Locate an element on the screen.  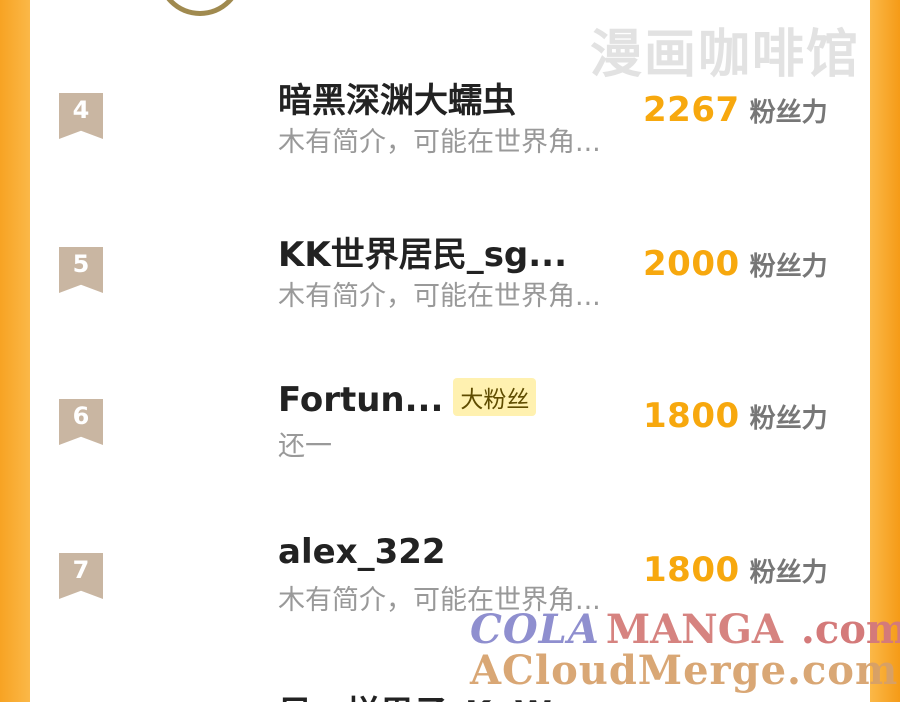
avatar is located at coordinates (200, 8).